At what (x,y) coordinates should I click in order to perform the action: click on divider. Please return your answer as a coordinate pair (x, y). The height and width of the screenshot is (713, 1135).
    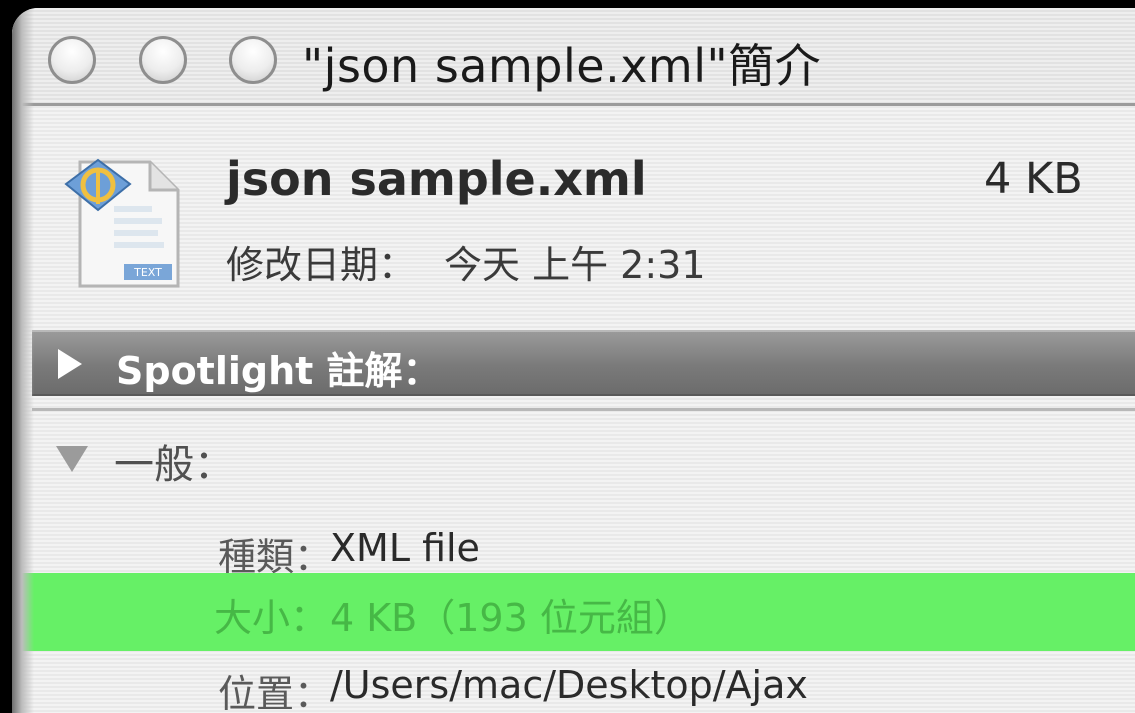
    Looking at the image, I should click on (583, 409).